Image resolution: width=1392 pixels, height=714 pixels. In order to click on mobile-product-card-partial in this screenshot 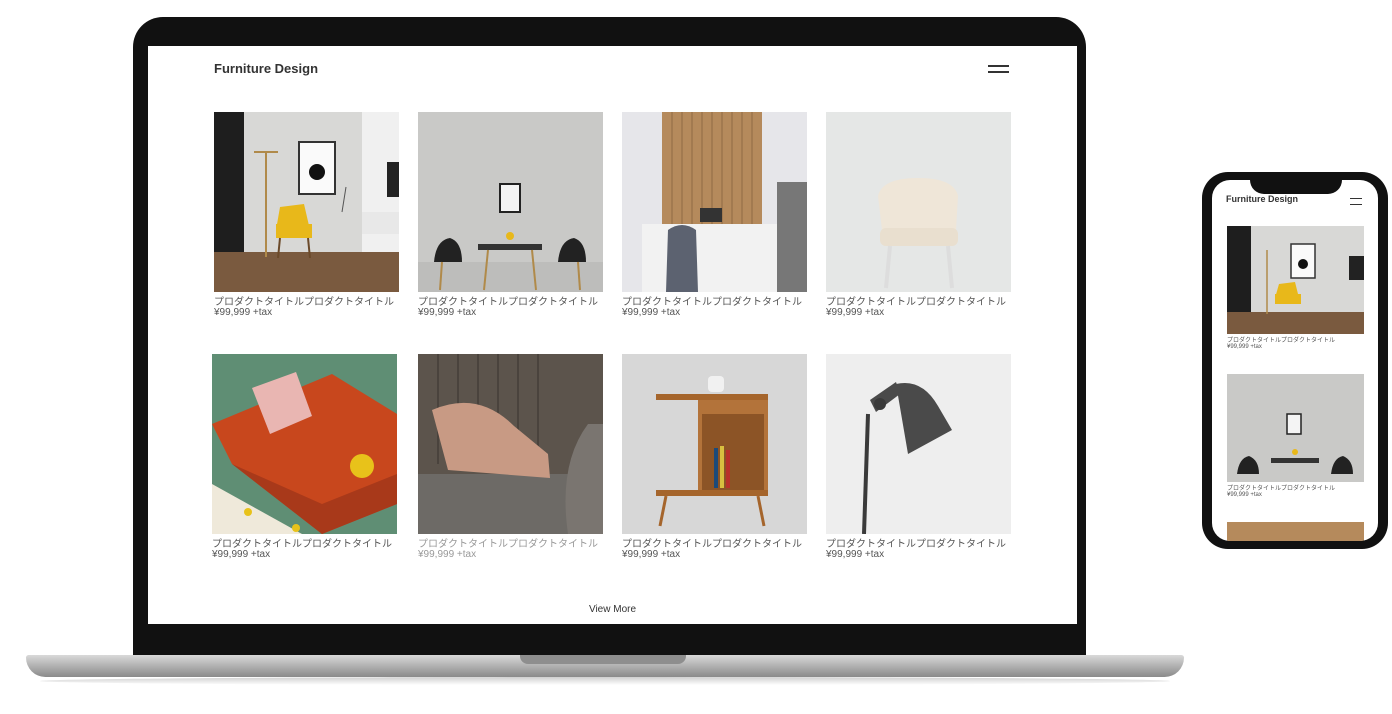, I will do `click(1295, 531)`.